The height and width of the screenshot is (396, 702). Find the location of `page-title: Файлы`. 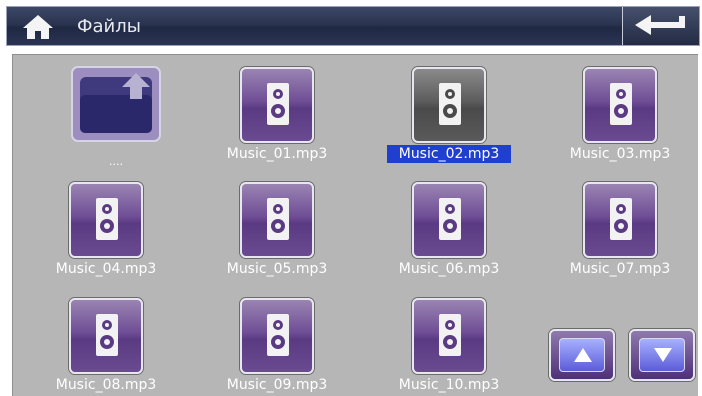

page-title: Файлы is located at coordinates (109, 26).